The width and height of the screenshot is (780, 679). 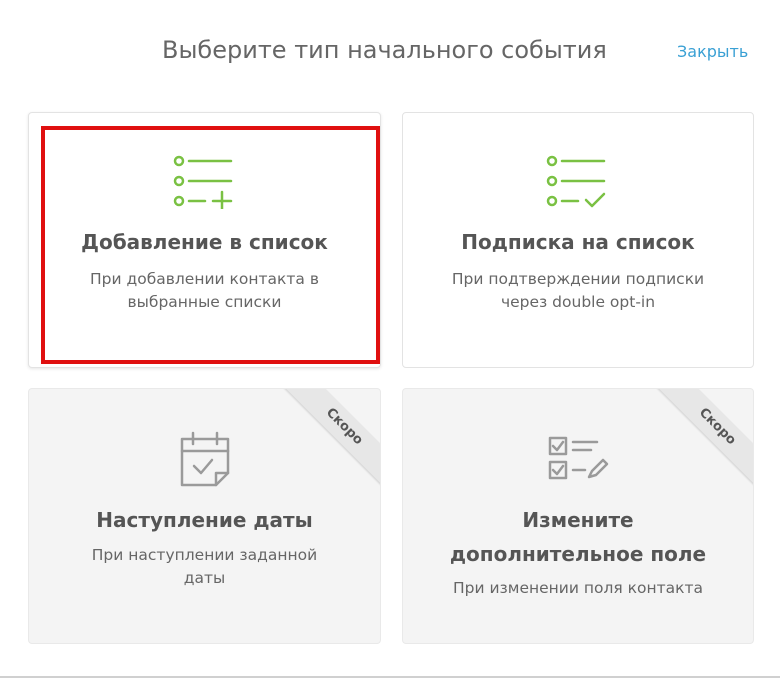 I want to click on card-title: Подписка на список, so click(x=578, y=242).